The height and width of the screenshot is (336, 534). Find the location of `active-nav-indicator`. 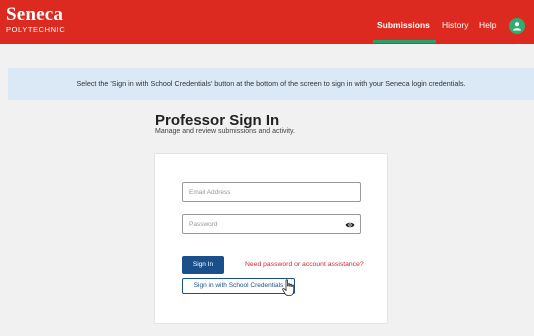

active-nav-indicator is located at coordinates (404, 41).